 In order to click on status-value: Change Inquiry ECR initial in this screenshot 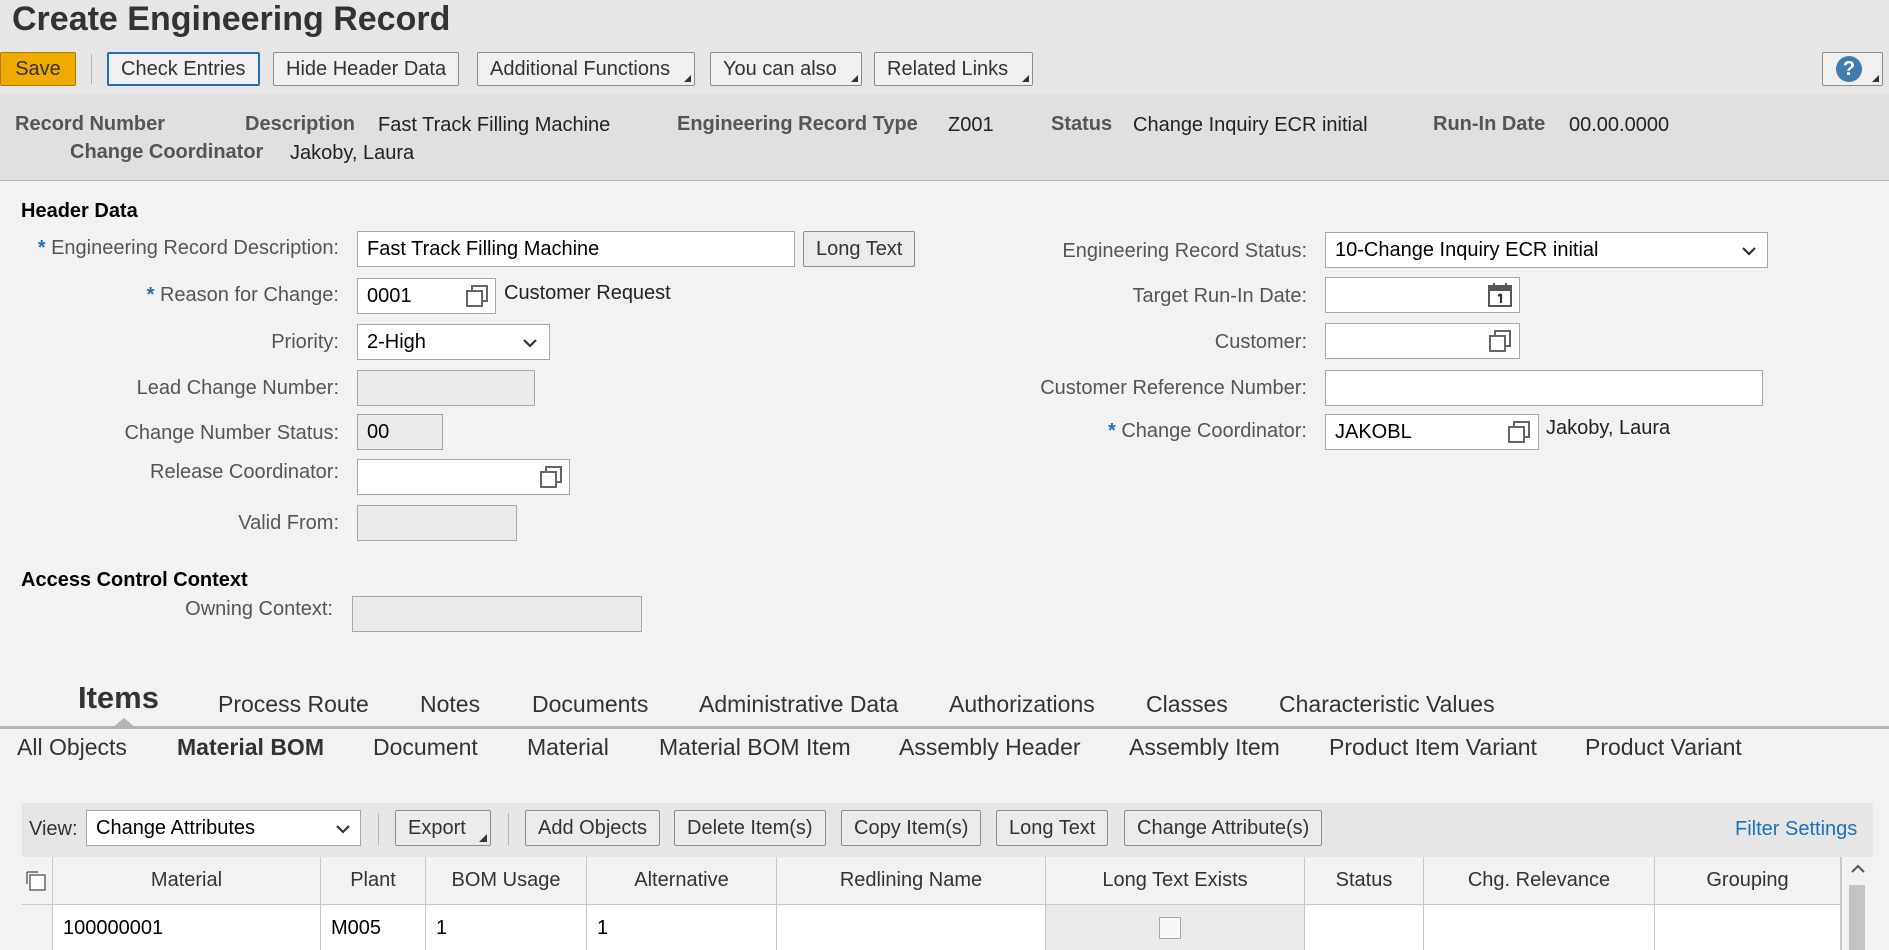, I will do `click(1250, 125)`.